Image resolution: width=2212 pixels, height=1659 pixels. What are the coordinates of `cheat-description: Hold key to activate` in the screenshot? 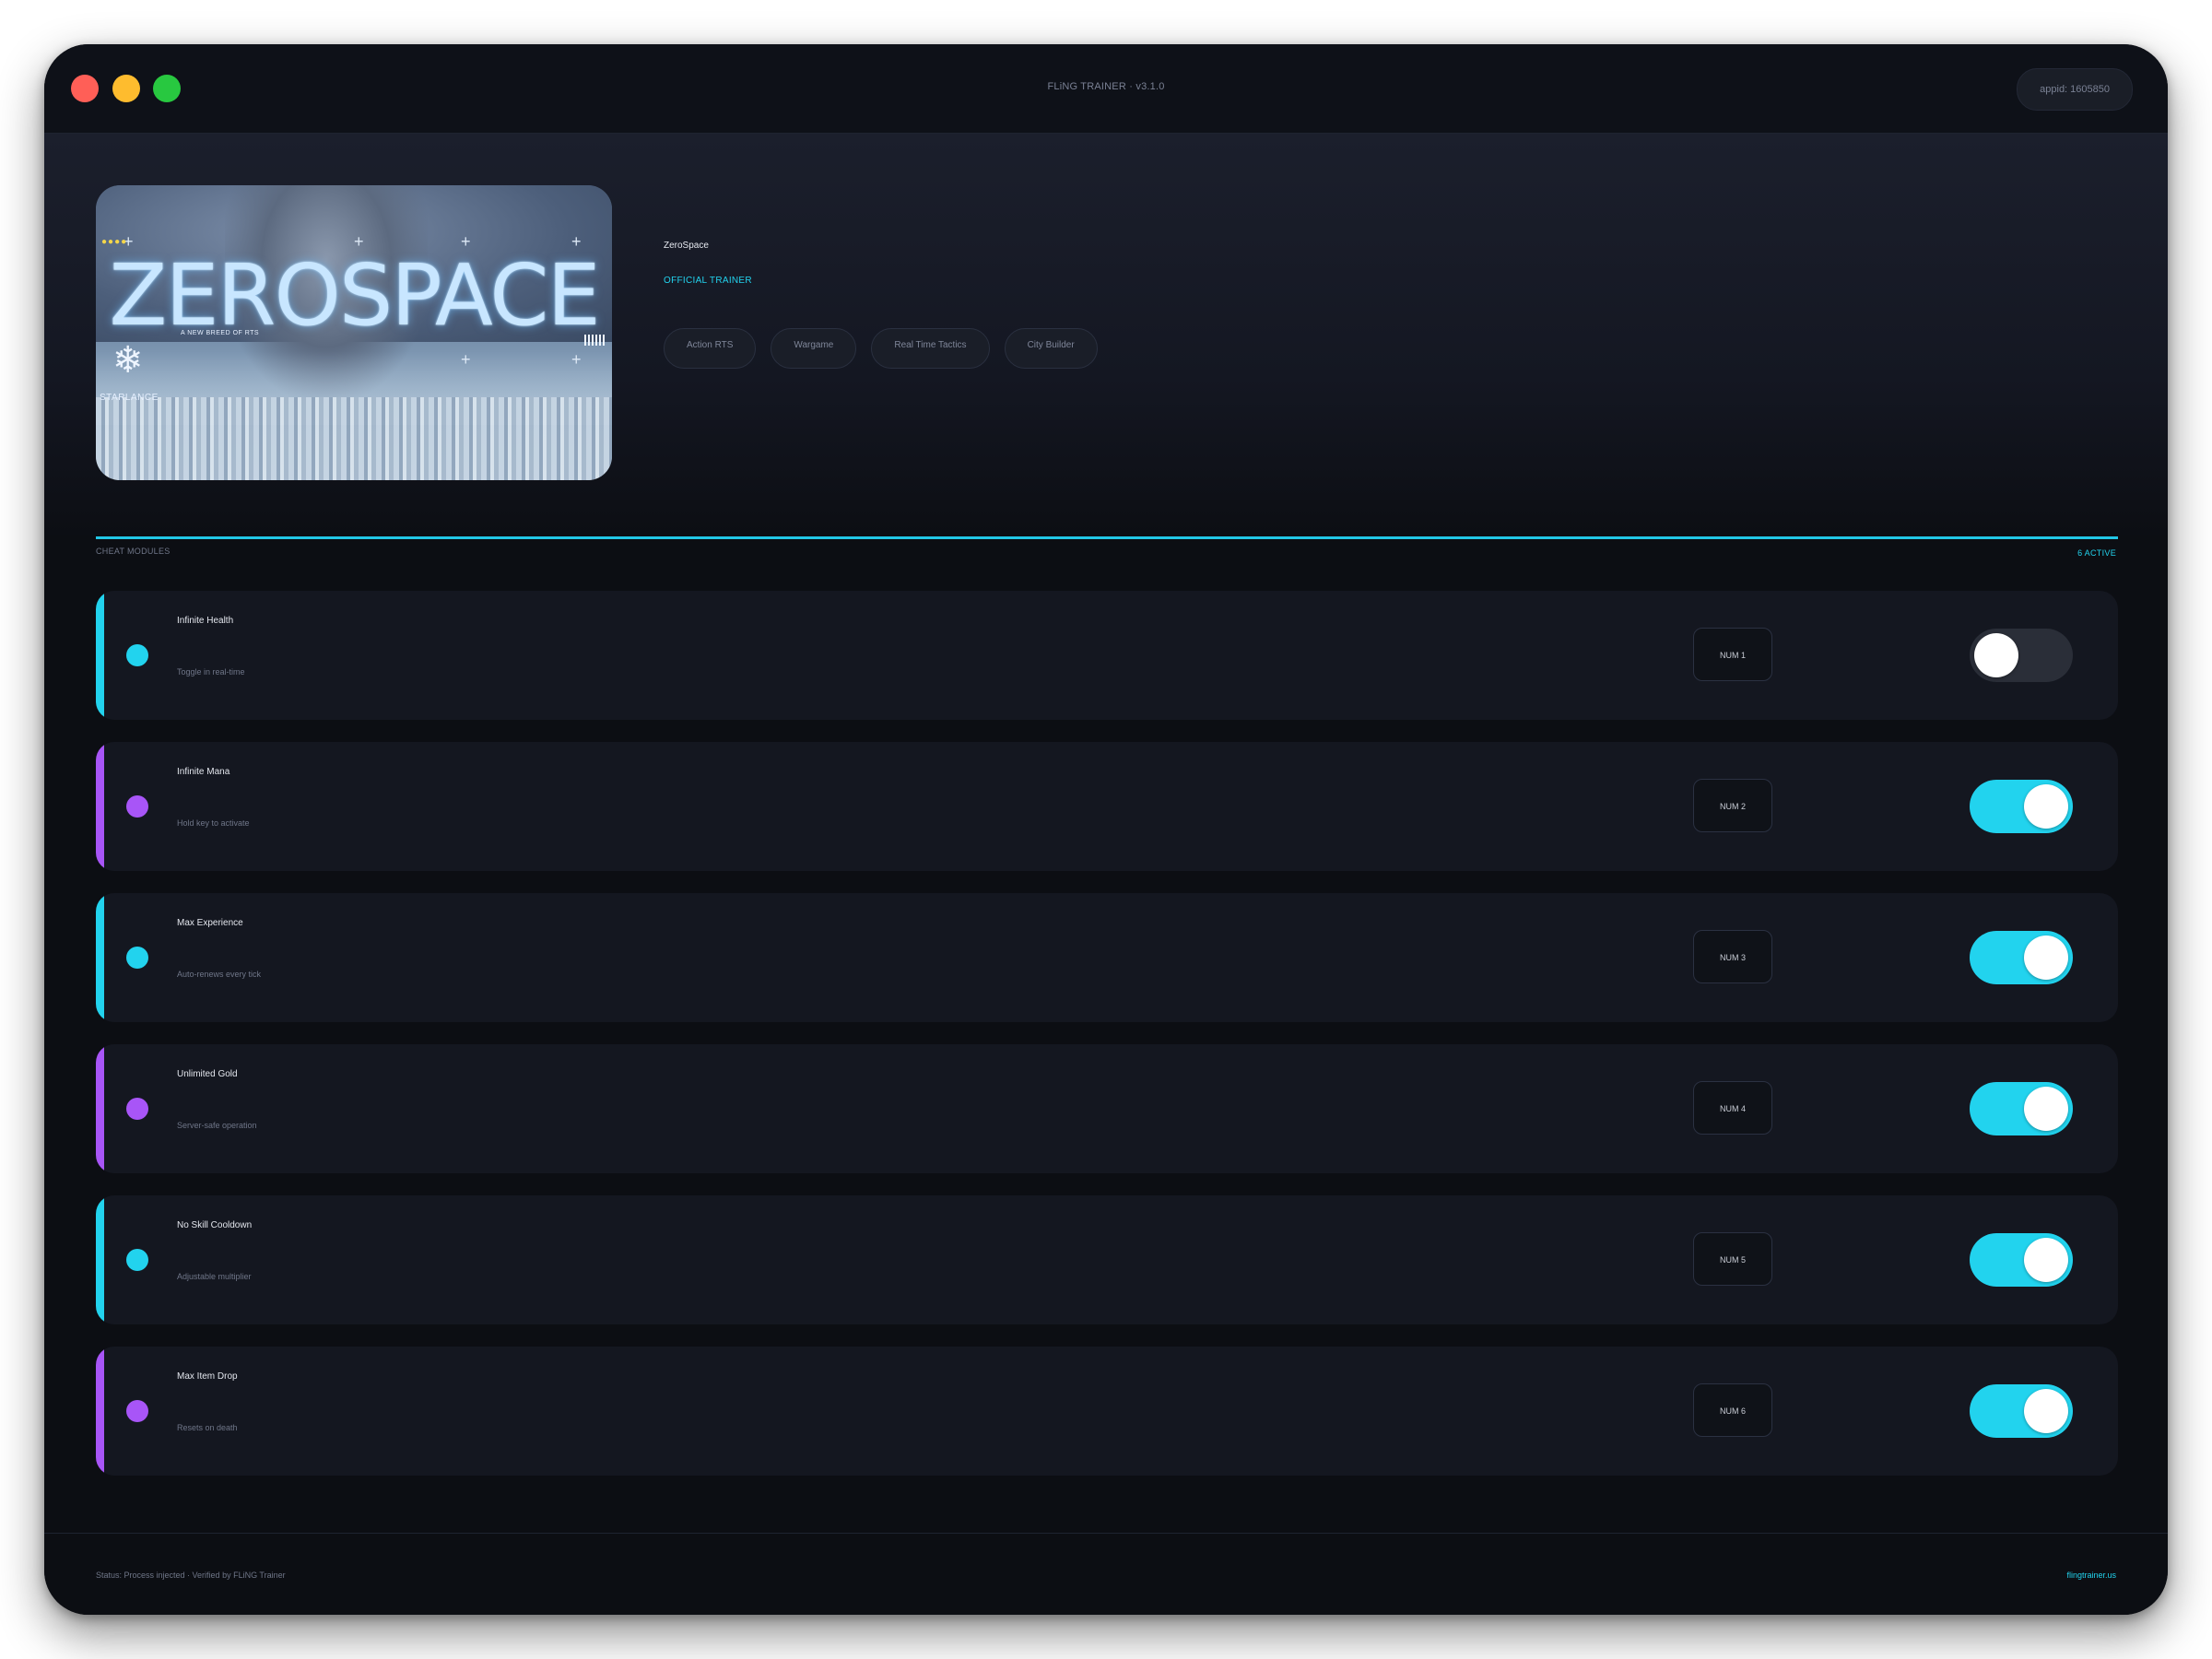 It's located at (213, 823).